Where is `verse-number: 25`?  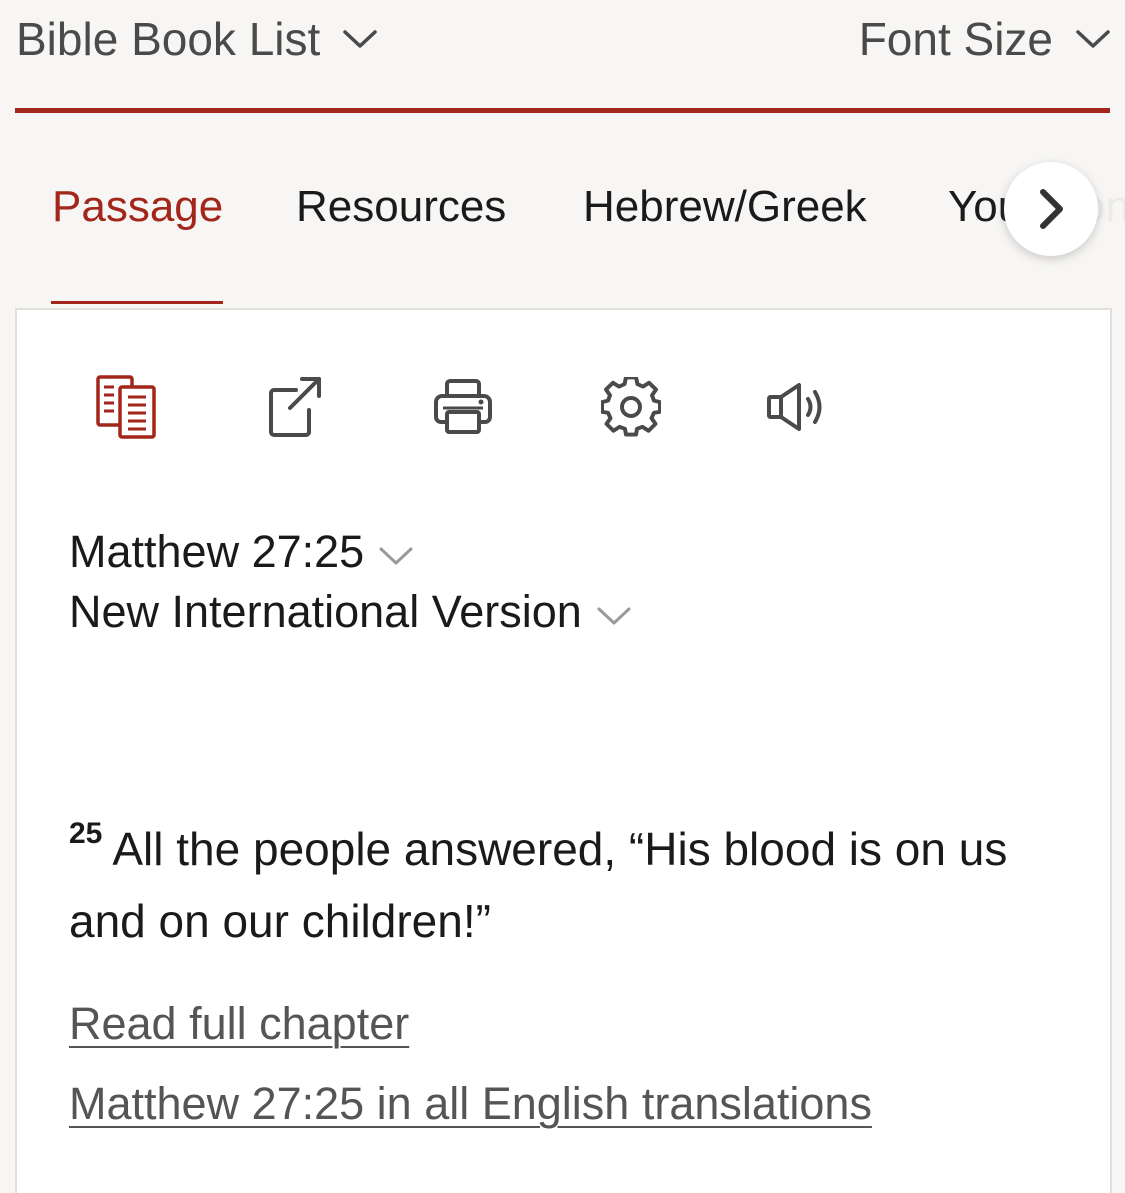 verse-number: 25 is located at coordinates (86, 833).